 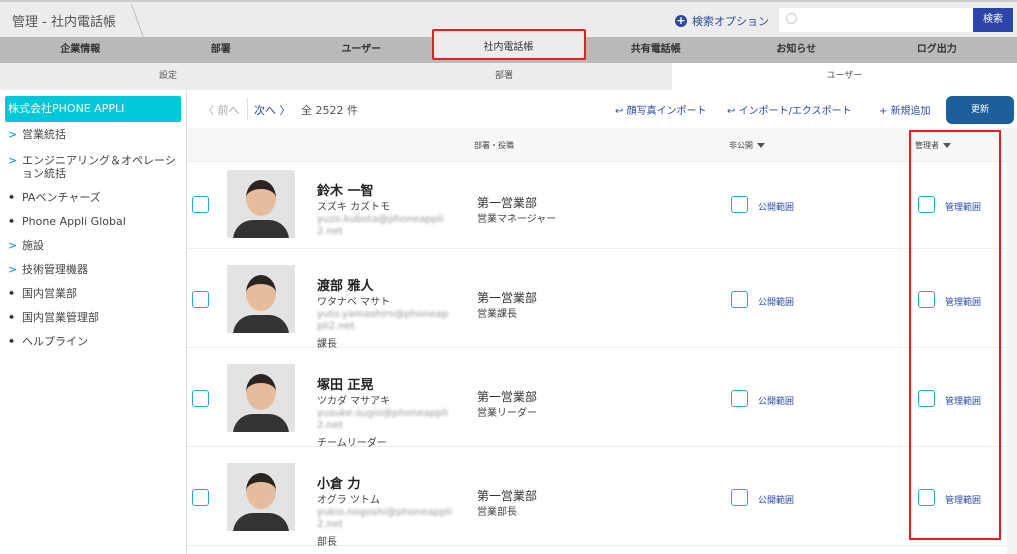 What do you see at coordinates (354, 207) in the screenshot?
I see `user-kana: スズキ カズトモ` at bounding box center [354, 207].